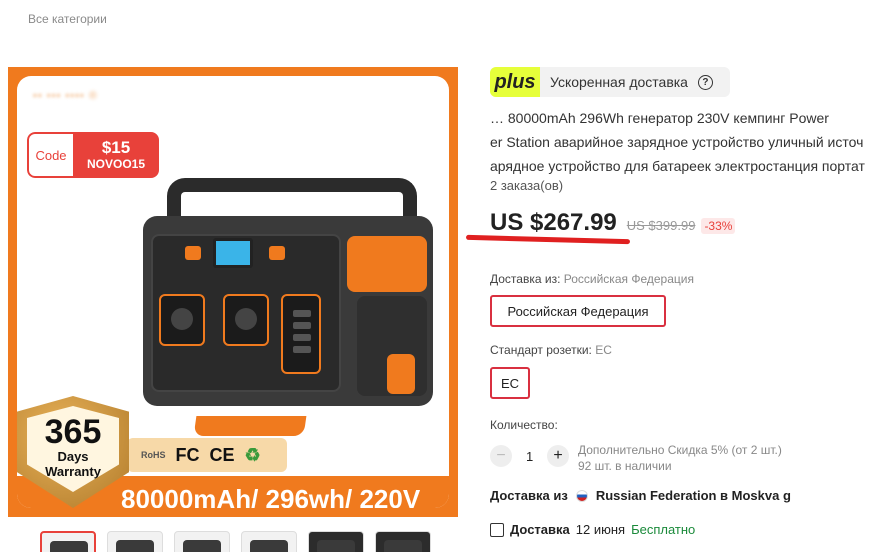 This screenshot has width=874, height=552. What do you see at coordinates (233, 253) in the screenshot?
I see `battery-display` at bounding box center [233, 253].